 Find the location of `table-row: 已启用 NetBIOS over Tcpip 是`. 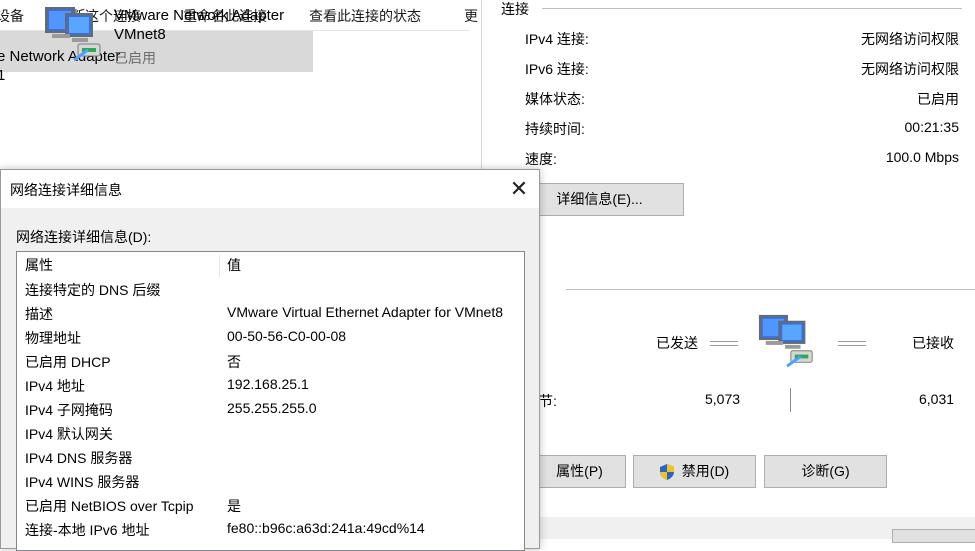

table-row: 已启用 NetBIOS over Tcpip 是 is located at coordinates (270, 505).